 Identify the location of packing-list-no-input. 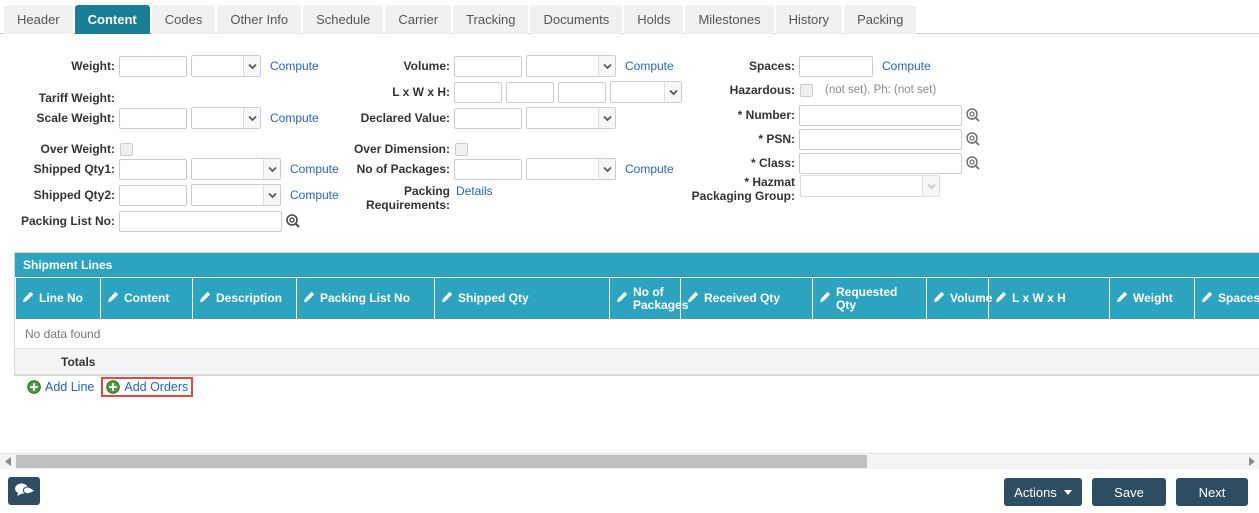
(200, 221).